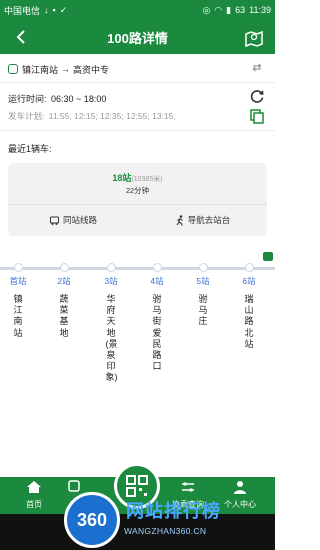 This screenshot has width=320, height=550. What do you see at coordinates (112, 116) in the screenshot?
I see `plan-value: 11:55; 12:15; 12:35; 12:55; 13:15;` at bounding box center [112, 116].